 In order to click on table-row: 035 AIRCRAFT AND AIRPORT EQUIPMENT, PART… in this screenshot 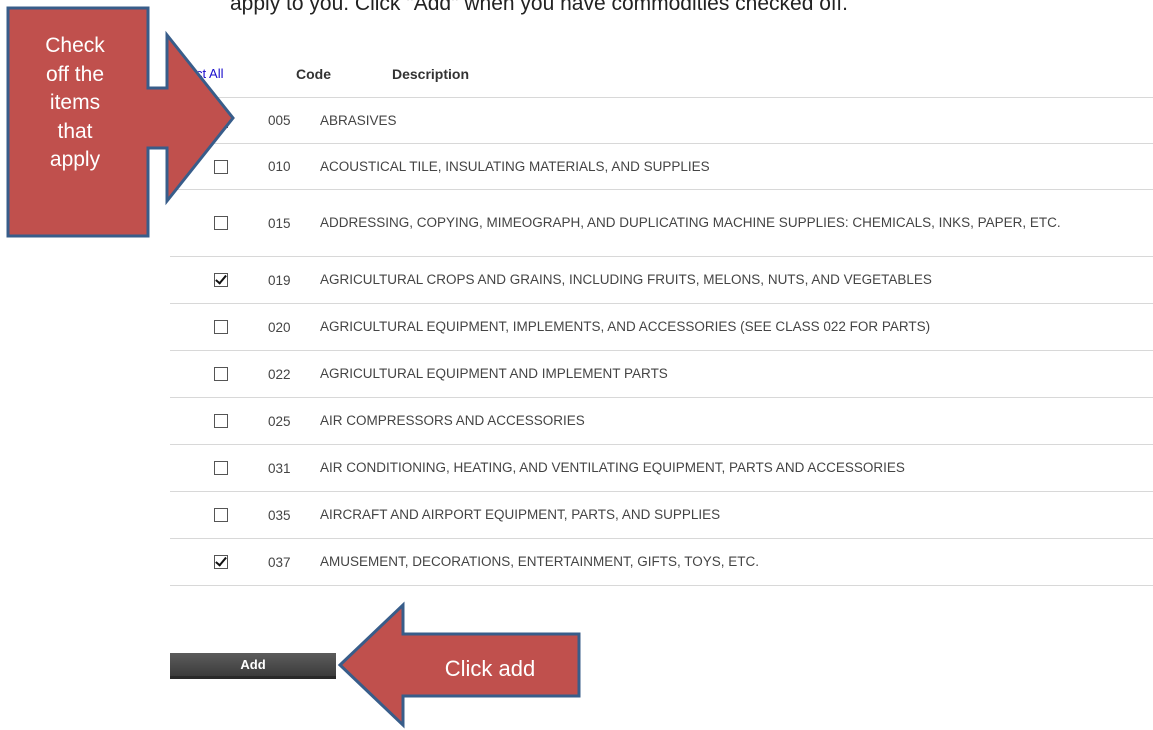, I will do `click(661, 514)`.